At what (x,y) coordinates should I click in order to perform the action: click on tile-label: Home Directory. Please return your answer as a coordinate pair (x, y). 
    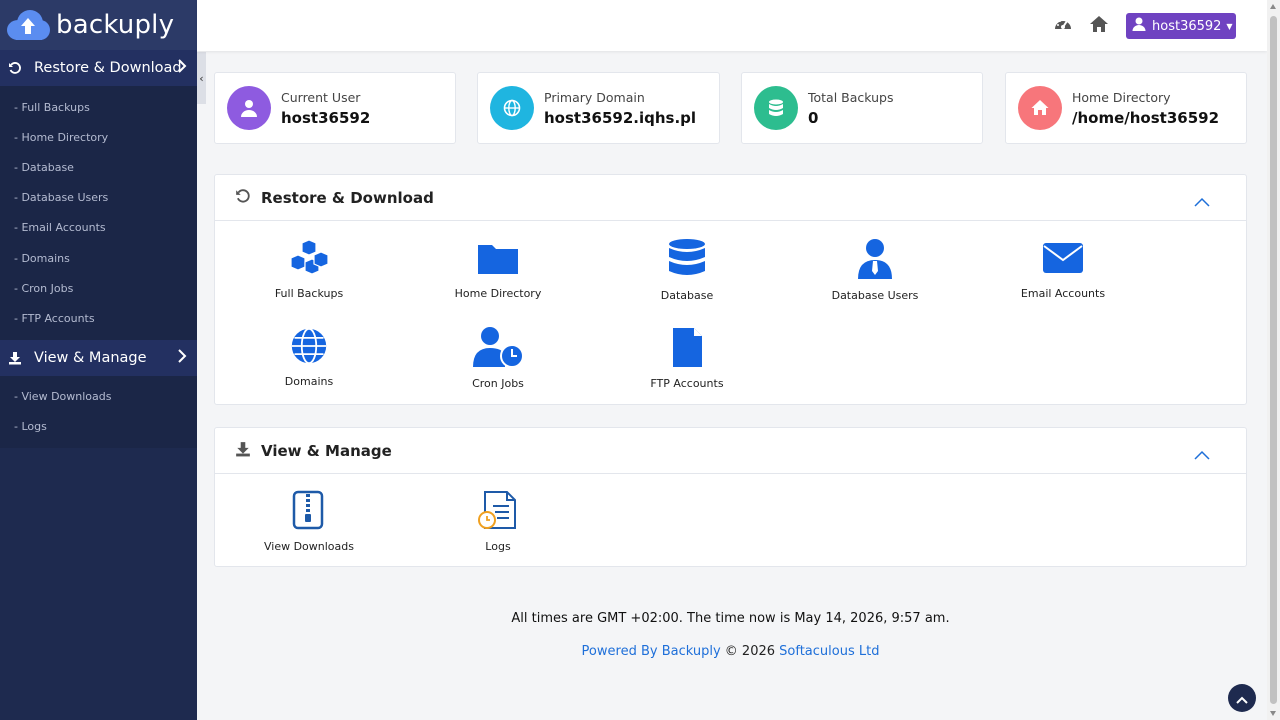
    Looking at the image, I should click on (498, 293).